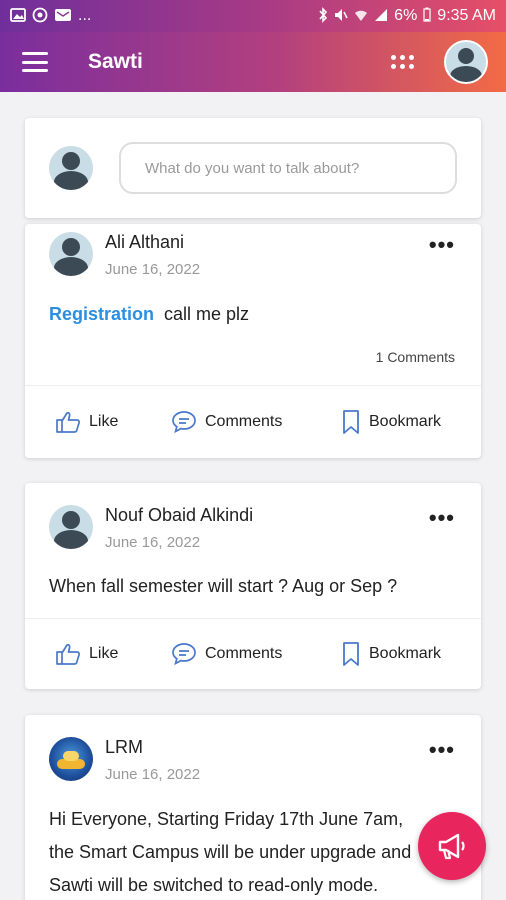 The height and width of the screenshot is (900, 506). I want to click on signal-icon, so click(381, 16).